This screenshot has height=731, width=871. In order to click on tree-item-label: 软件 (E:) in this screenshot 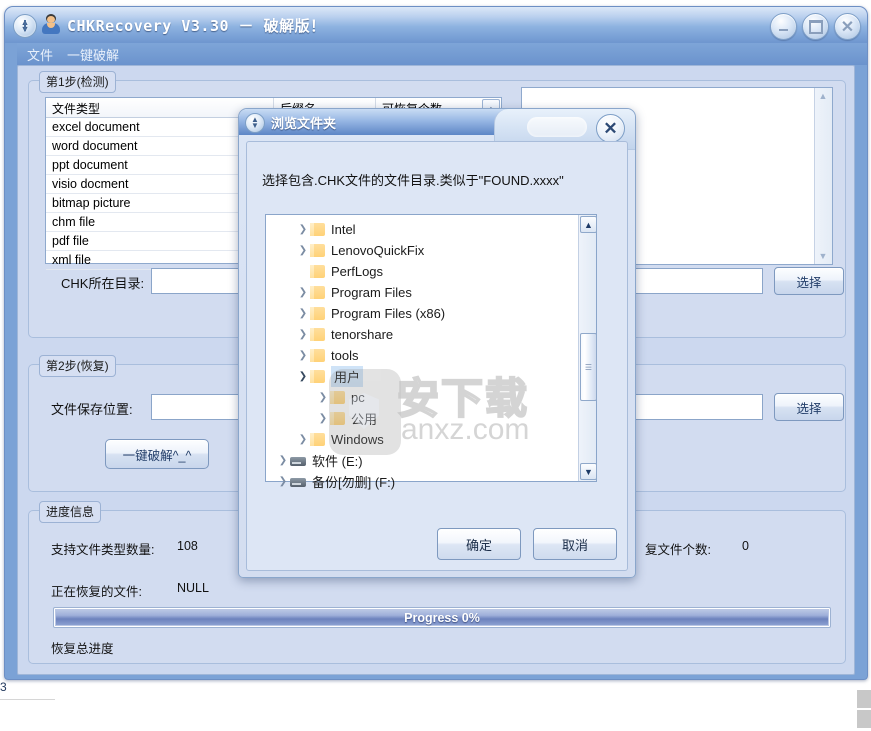, I will do `click(337, 461)`.